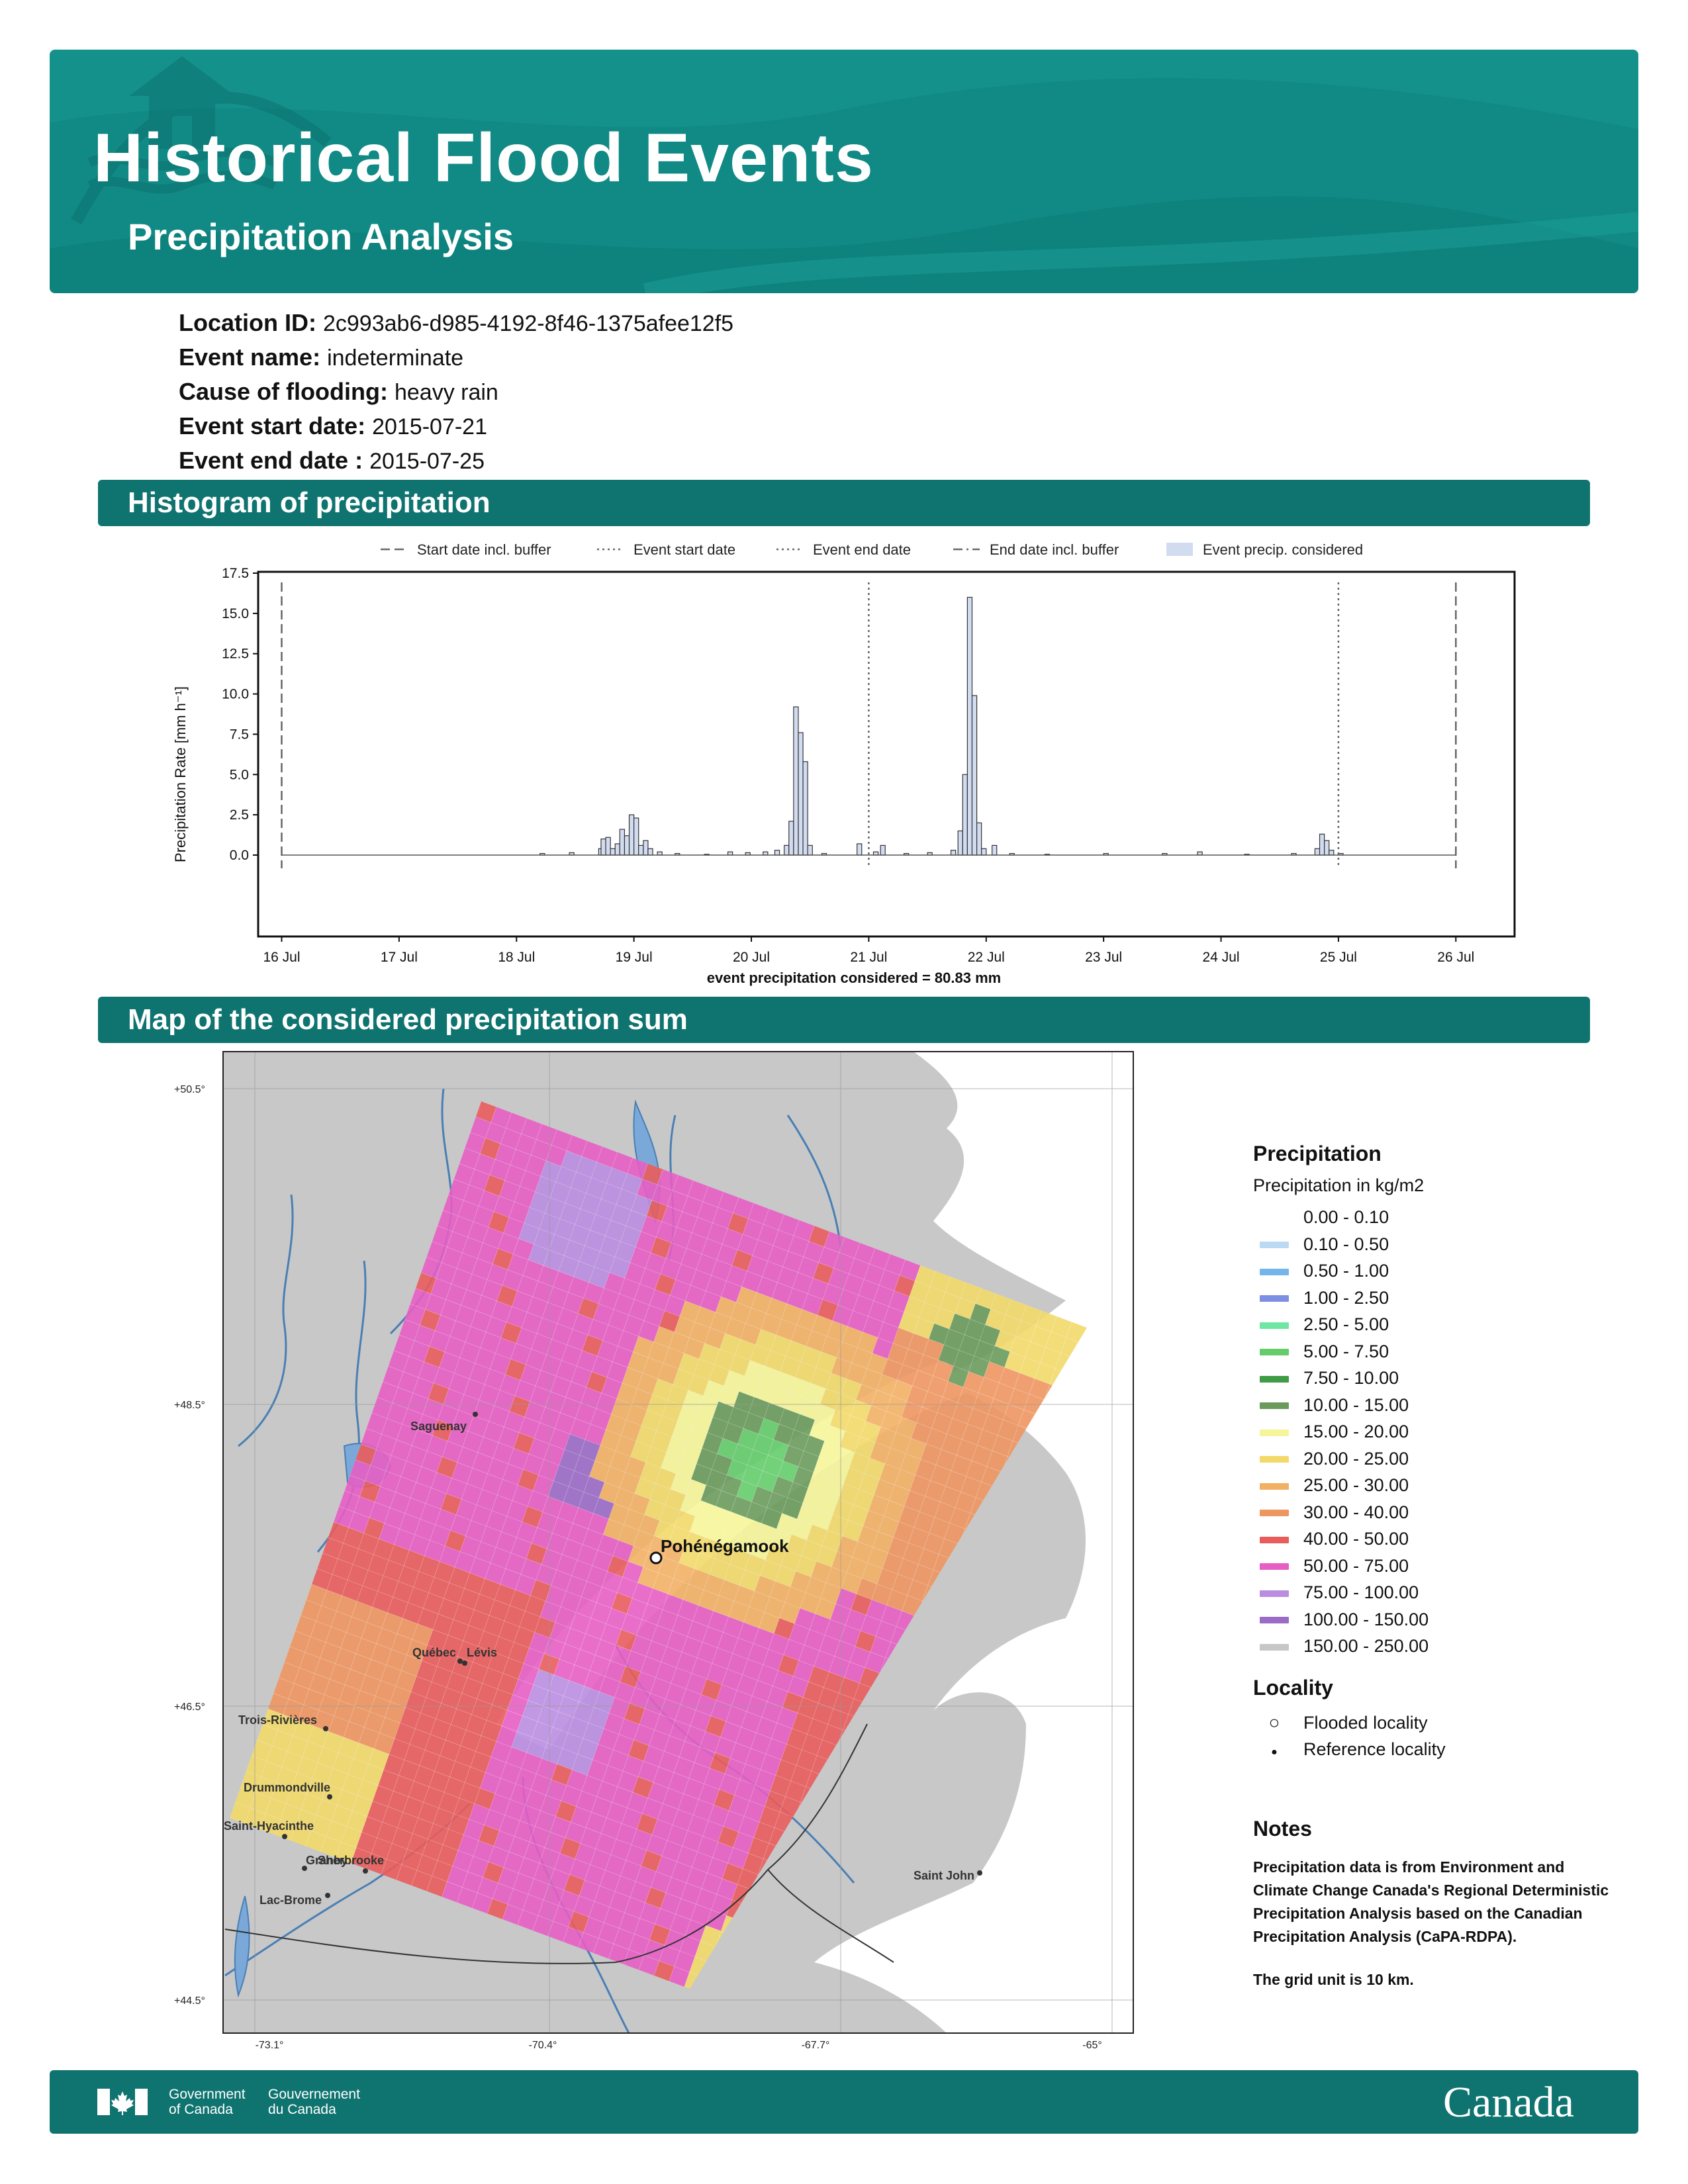 The image size is (1688, 2184). What do you see at coordinates (634, 957) in the screenshot?
I see `x-tick-label: 19 Jul` at bounding box center [634, 957].